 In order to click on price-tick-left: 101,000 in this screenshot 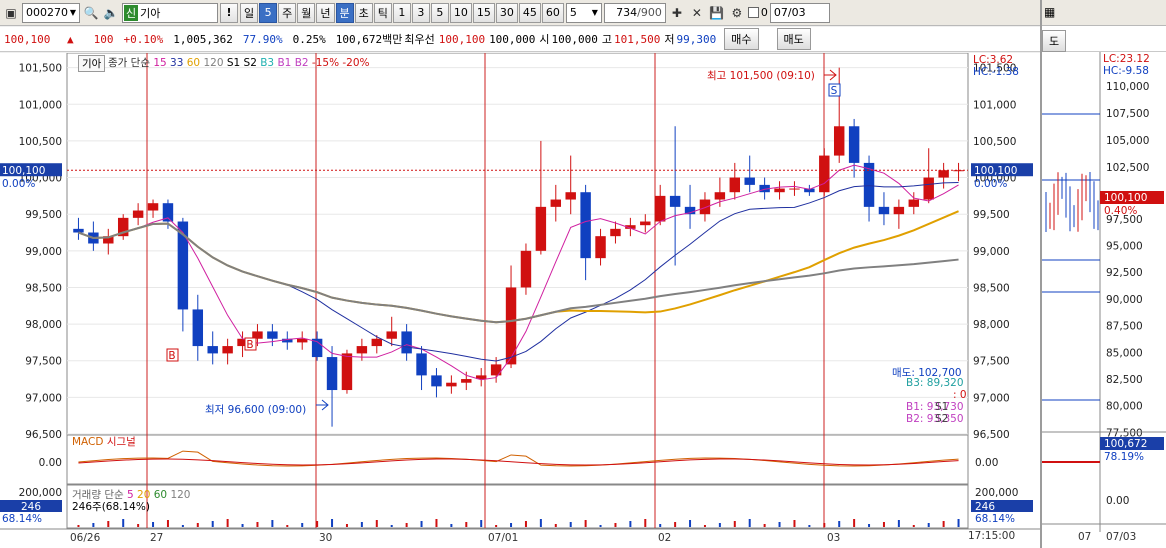, I will do `click(40, 105)`.